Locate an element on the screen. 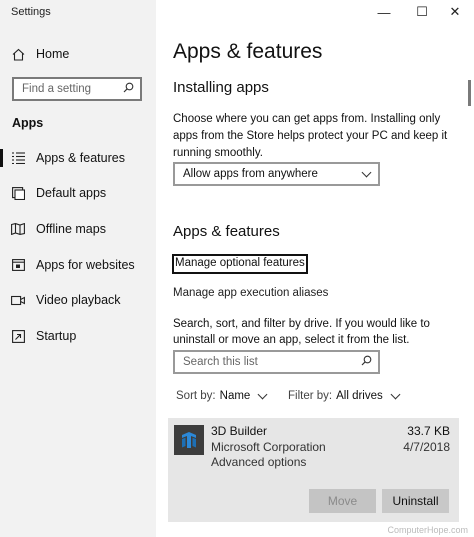 This screenshot has height=537, width=474. sort-dropdown: Sort by: Name is located at coordinates (222, 395).